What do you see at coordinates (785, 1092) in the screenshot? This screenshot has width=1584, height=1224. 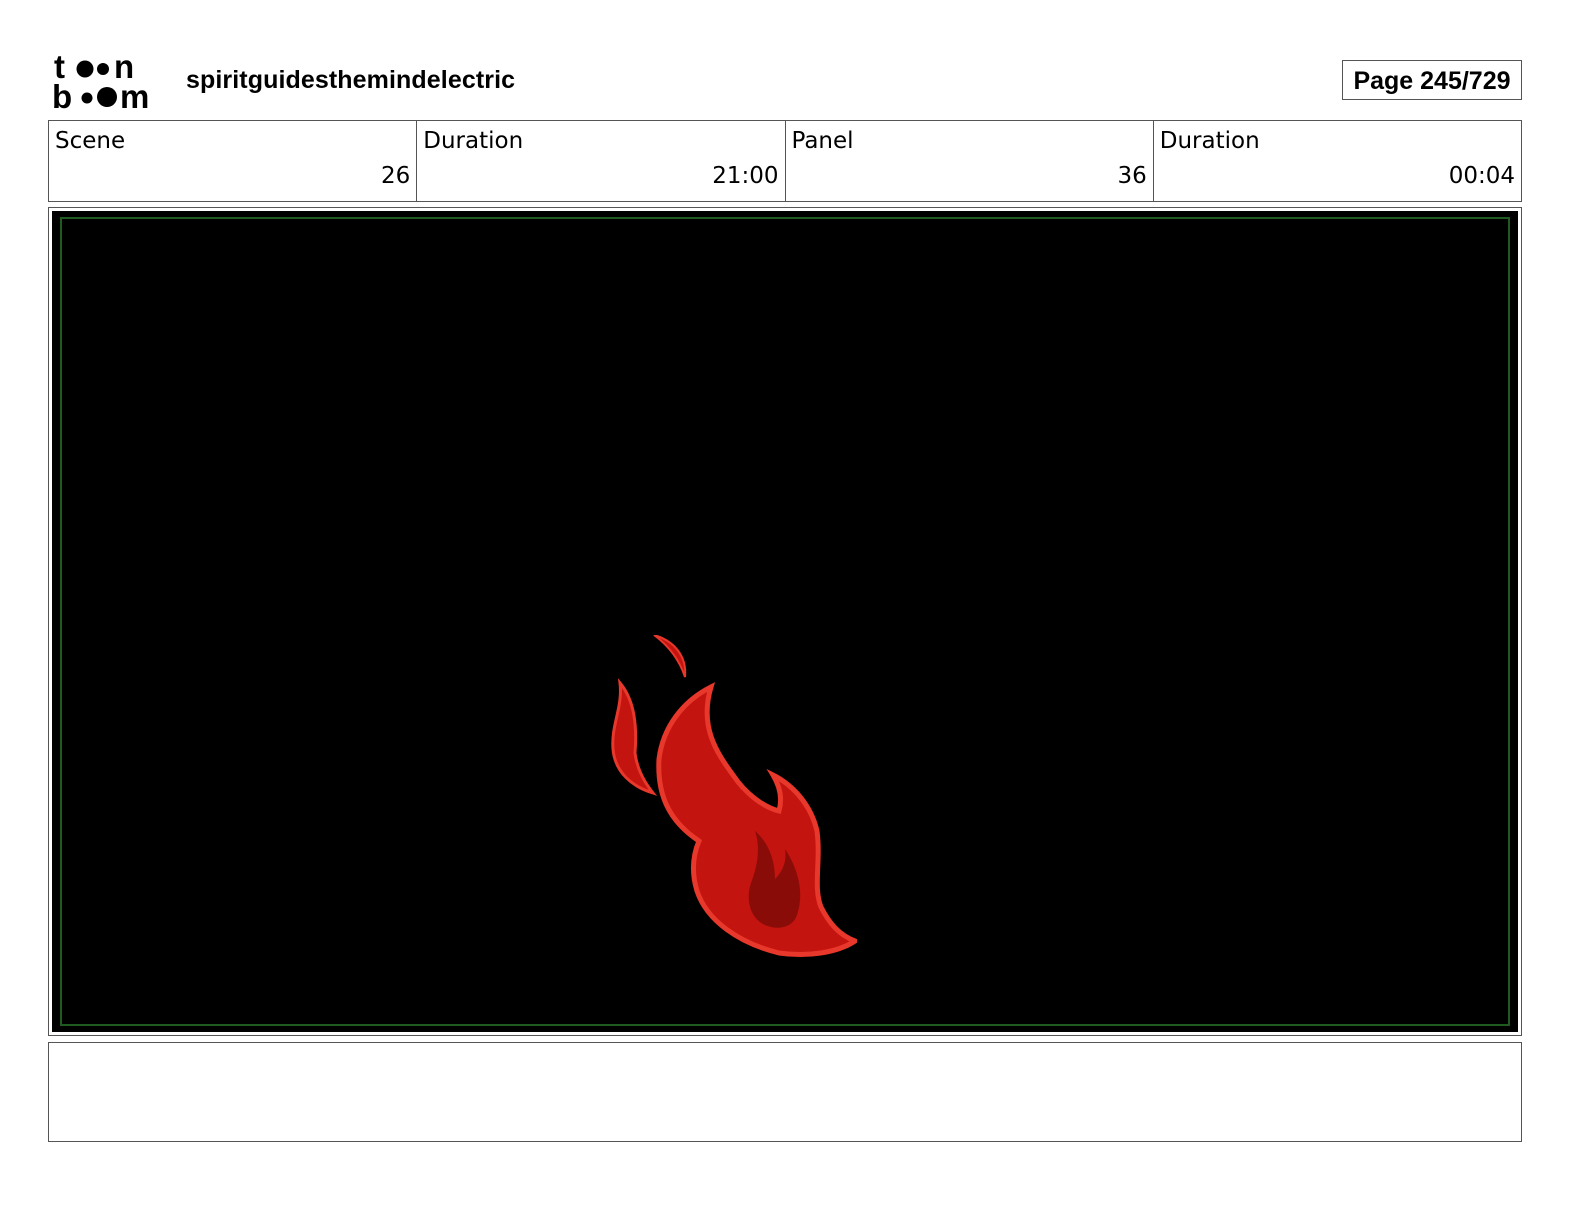 I see `panel-notes-box` at bounding box center [785, 1092].